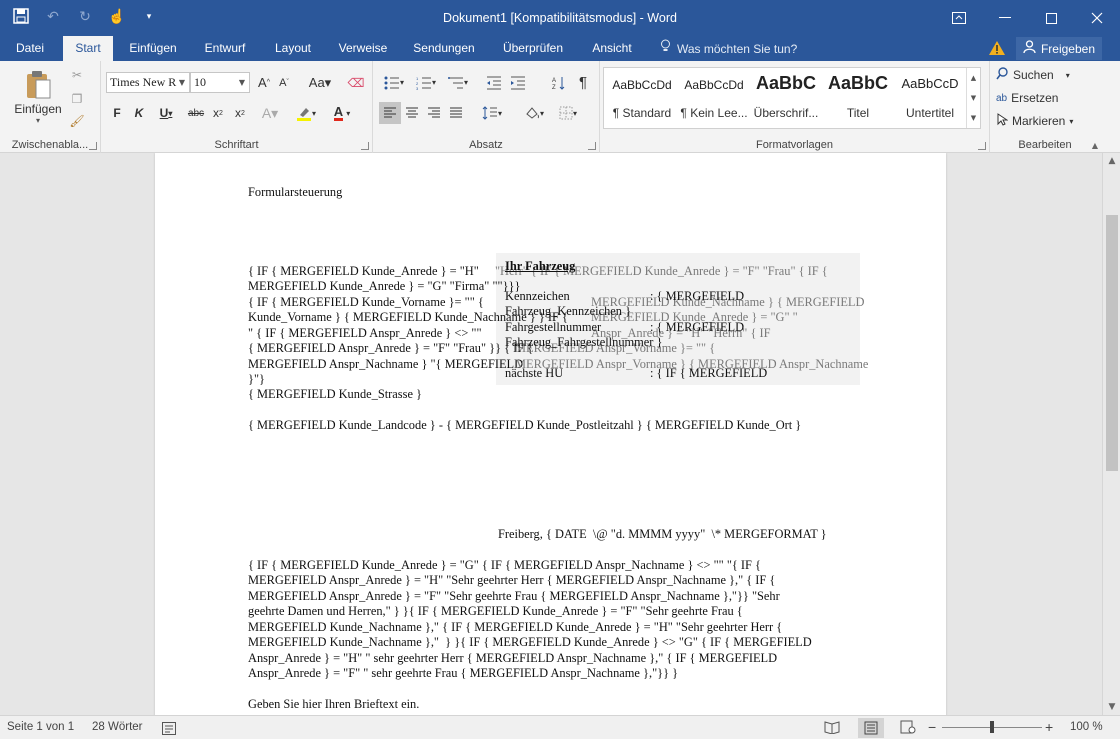  Describe the element at coordinates (390, 113) in the screenshot. I see `align-left-icon` at that location.